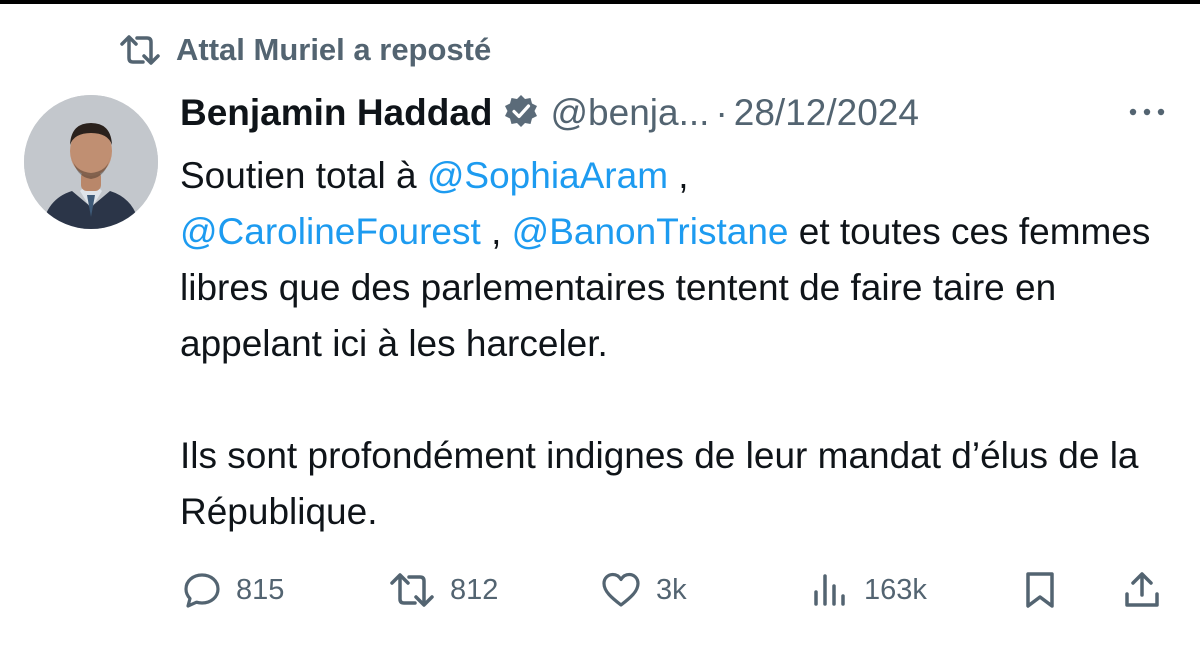 This screenshot has height=648, width=1200. What do you see at coordinates (600, 2) in the screenshot?
I see `top-edge-bar` at bounding box center [600, 2].